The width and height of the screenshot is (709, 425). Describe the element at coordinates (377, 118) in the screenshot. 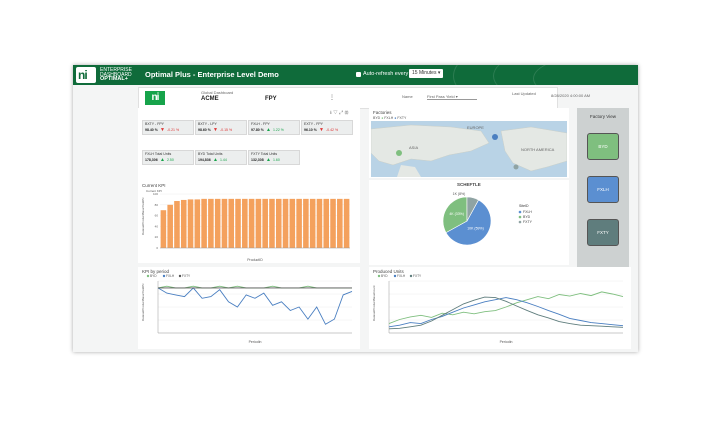

I see `legend-byd: BYD` at that location.